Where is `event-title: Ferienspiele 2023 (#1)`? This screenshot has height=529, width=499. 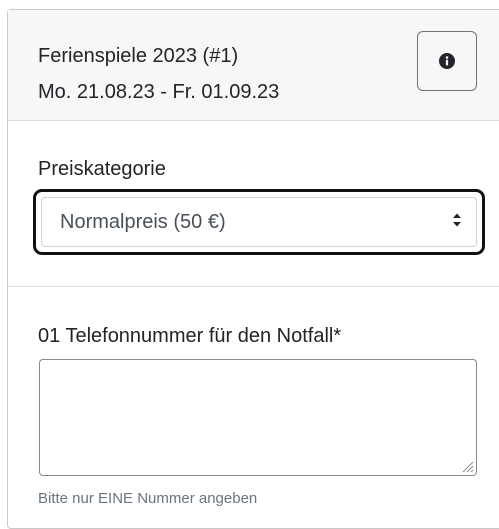 event-title: Ferienspiele 2023 (#1) is located at coordinates (138, 56).